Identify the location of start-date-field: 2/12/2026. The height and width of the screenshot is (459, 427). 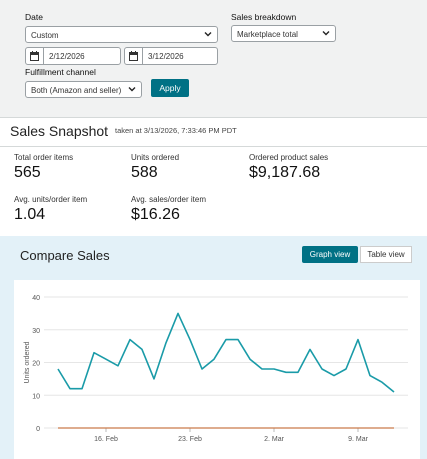
(73, 56).